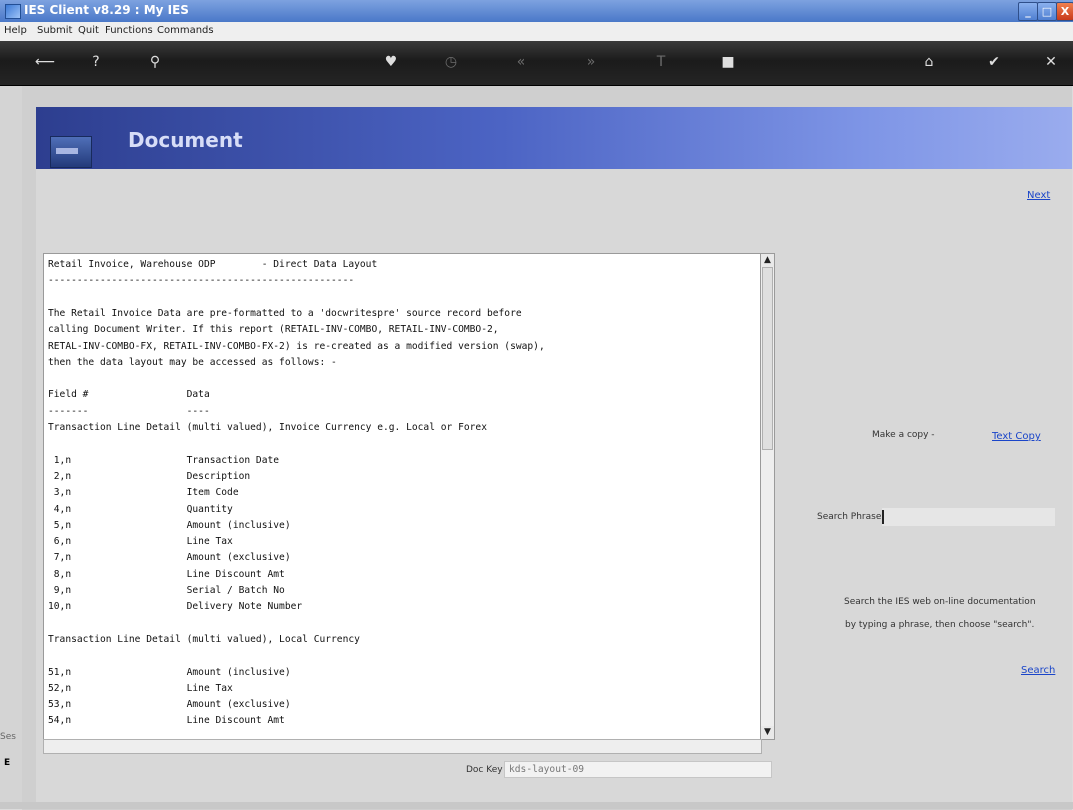  Describe the element at coordinates (968, 517) in the screenshot. I see `search-phrase-input` at that location.